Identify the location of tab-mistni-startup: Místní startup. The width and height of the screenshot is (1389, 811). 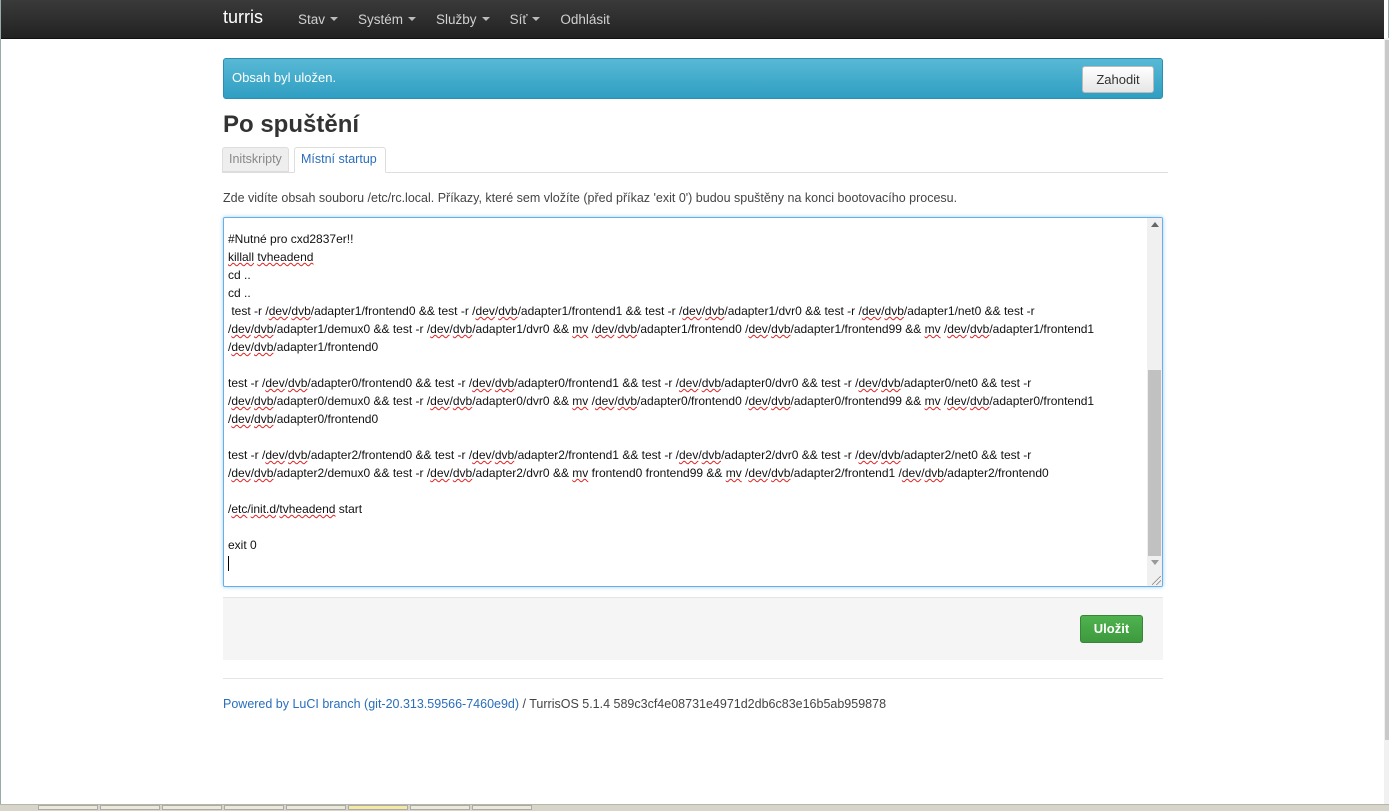
(340, 160).